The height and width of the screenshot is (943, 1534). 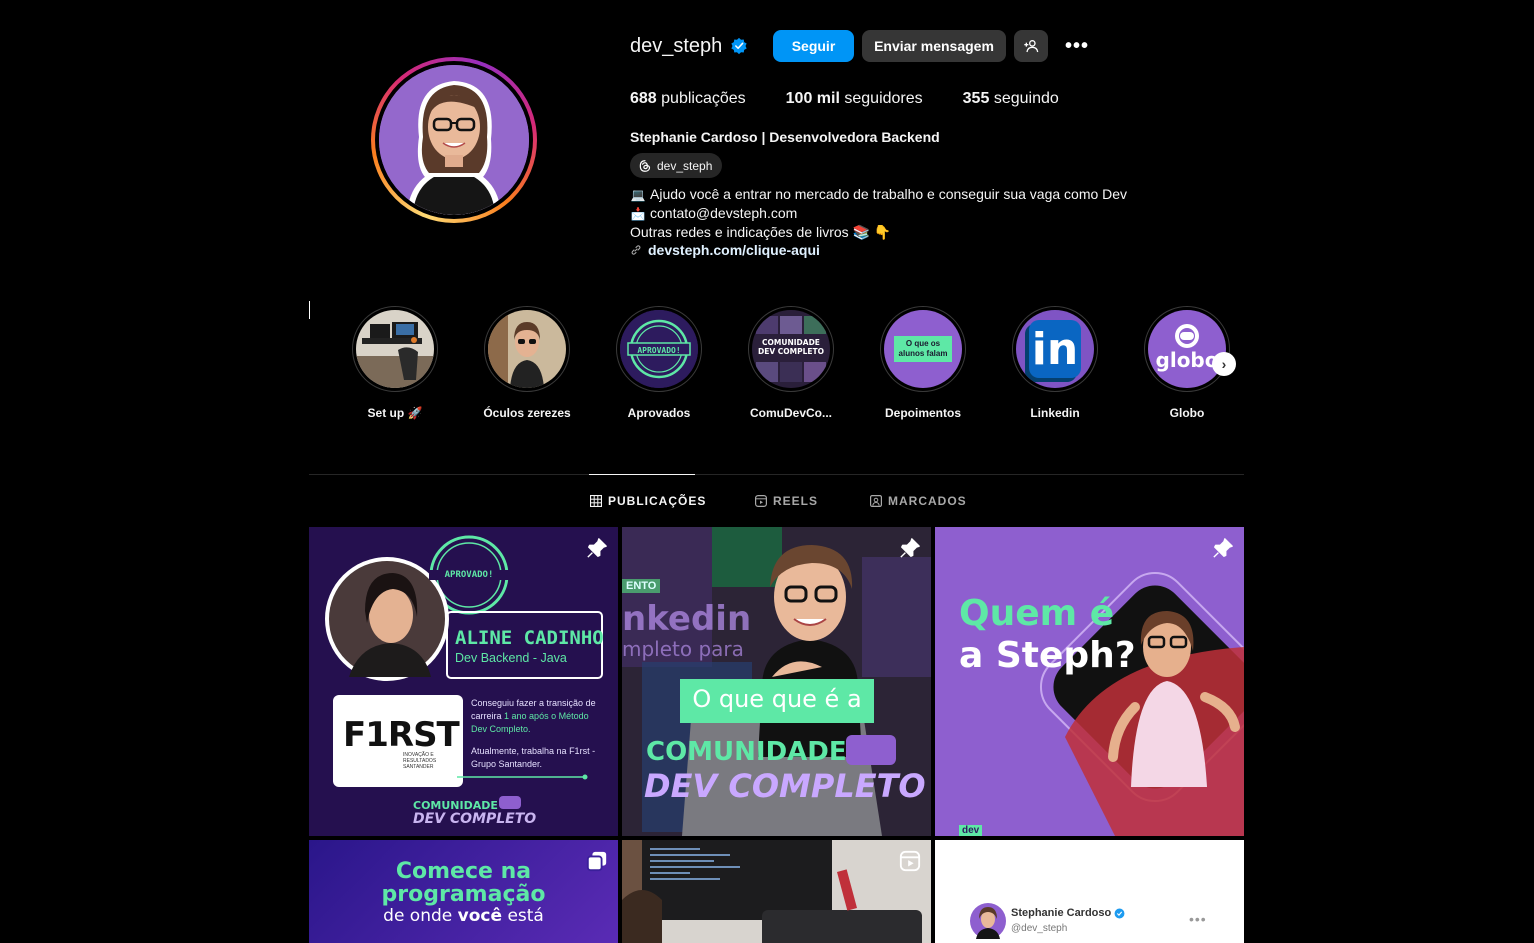 What do you see at coordinates (927, 501) in the screenshot?
I see `tab-label: MARCADOS` at bounding box center [927, 501].